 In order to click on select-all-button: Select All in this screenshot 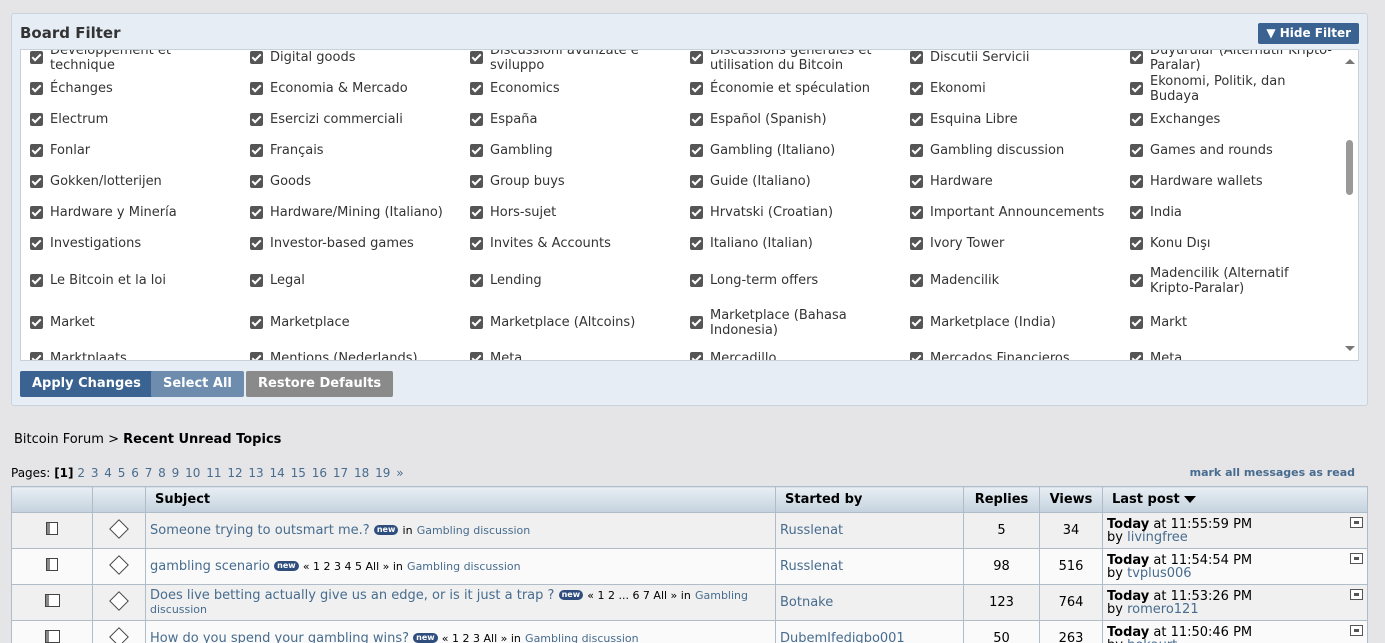, I will do `click(197, 384)`.